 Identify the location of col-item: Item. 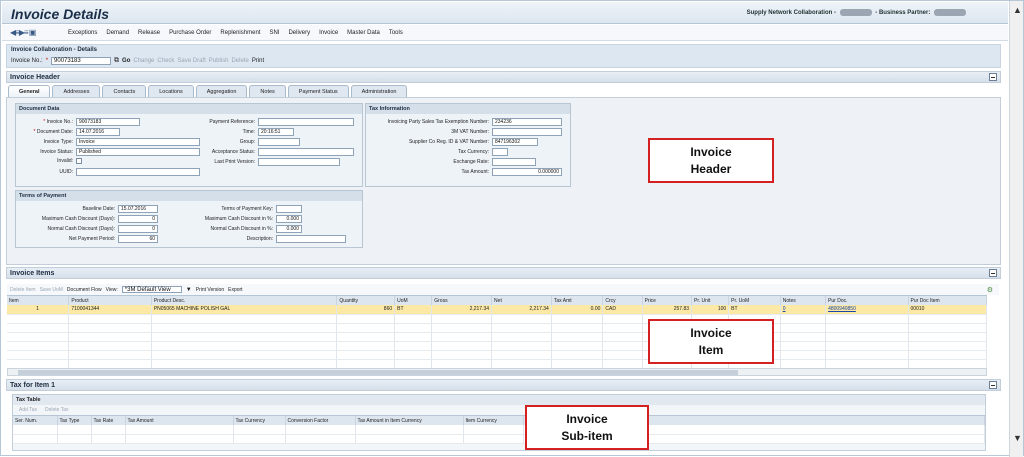
(38, 300).